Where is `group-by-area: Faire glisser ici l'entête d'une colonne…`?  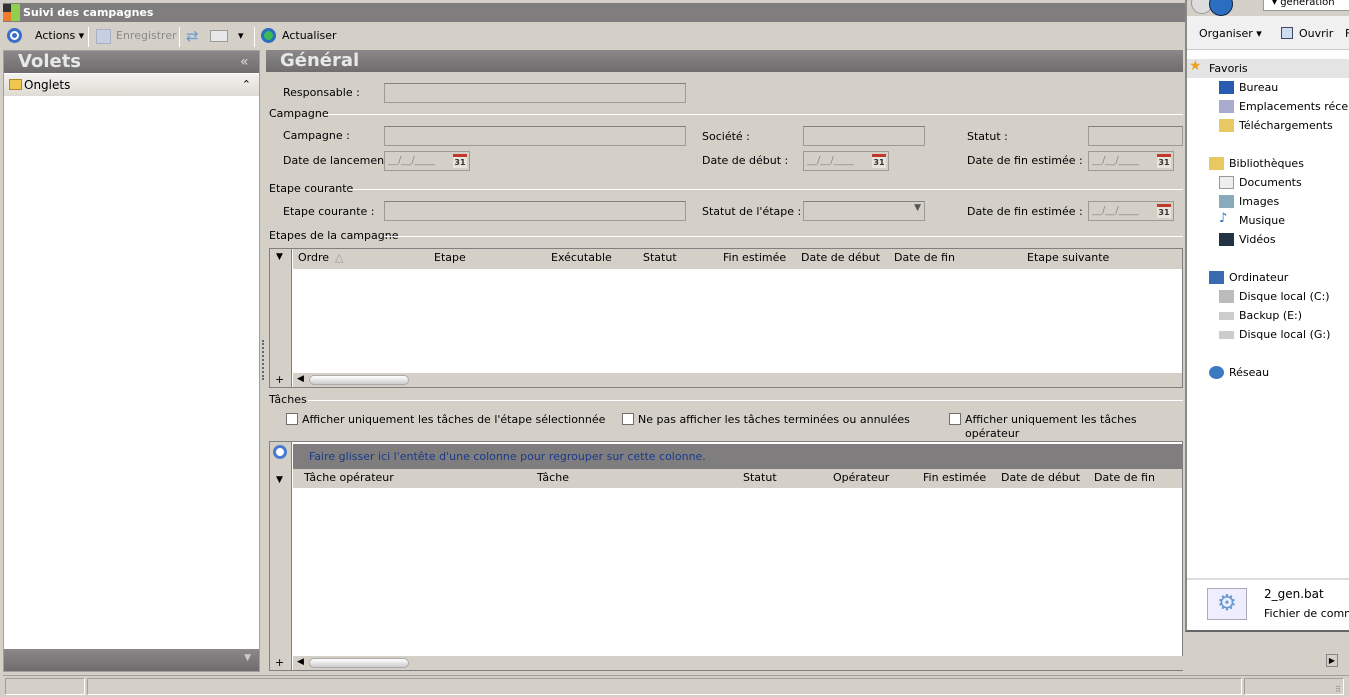
group-by-area: Faire glisser ici l'entête d'une colonne… is located at coordinates (737, 456).